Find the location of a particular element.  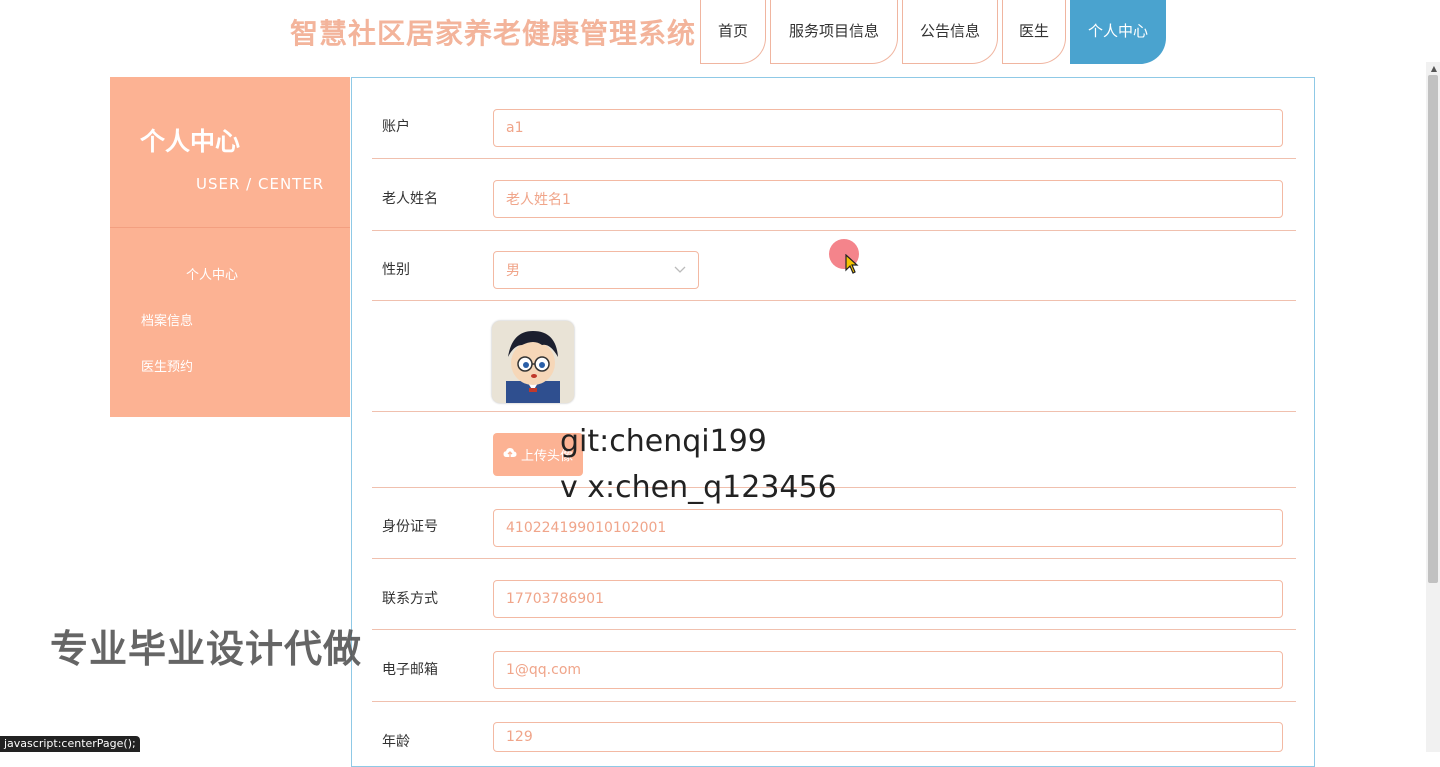

sidebar-item-personal-center: 个人中心 is located at coordinates (212, 273).